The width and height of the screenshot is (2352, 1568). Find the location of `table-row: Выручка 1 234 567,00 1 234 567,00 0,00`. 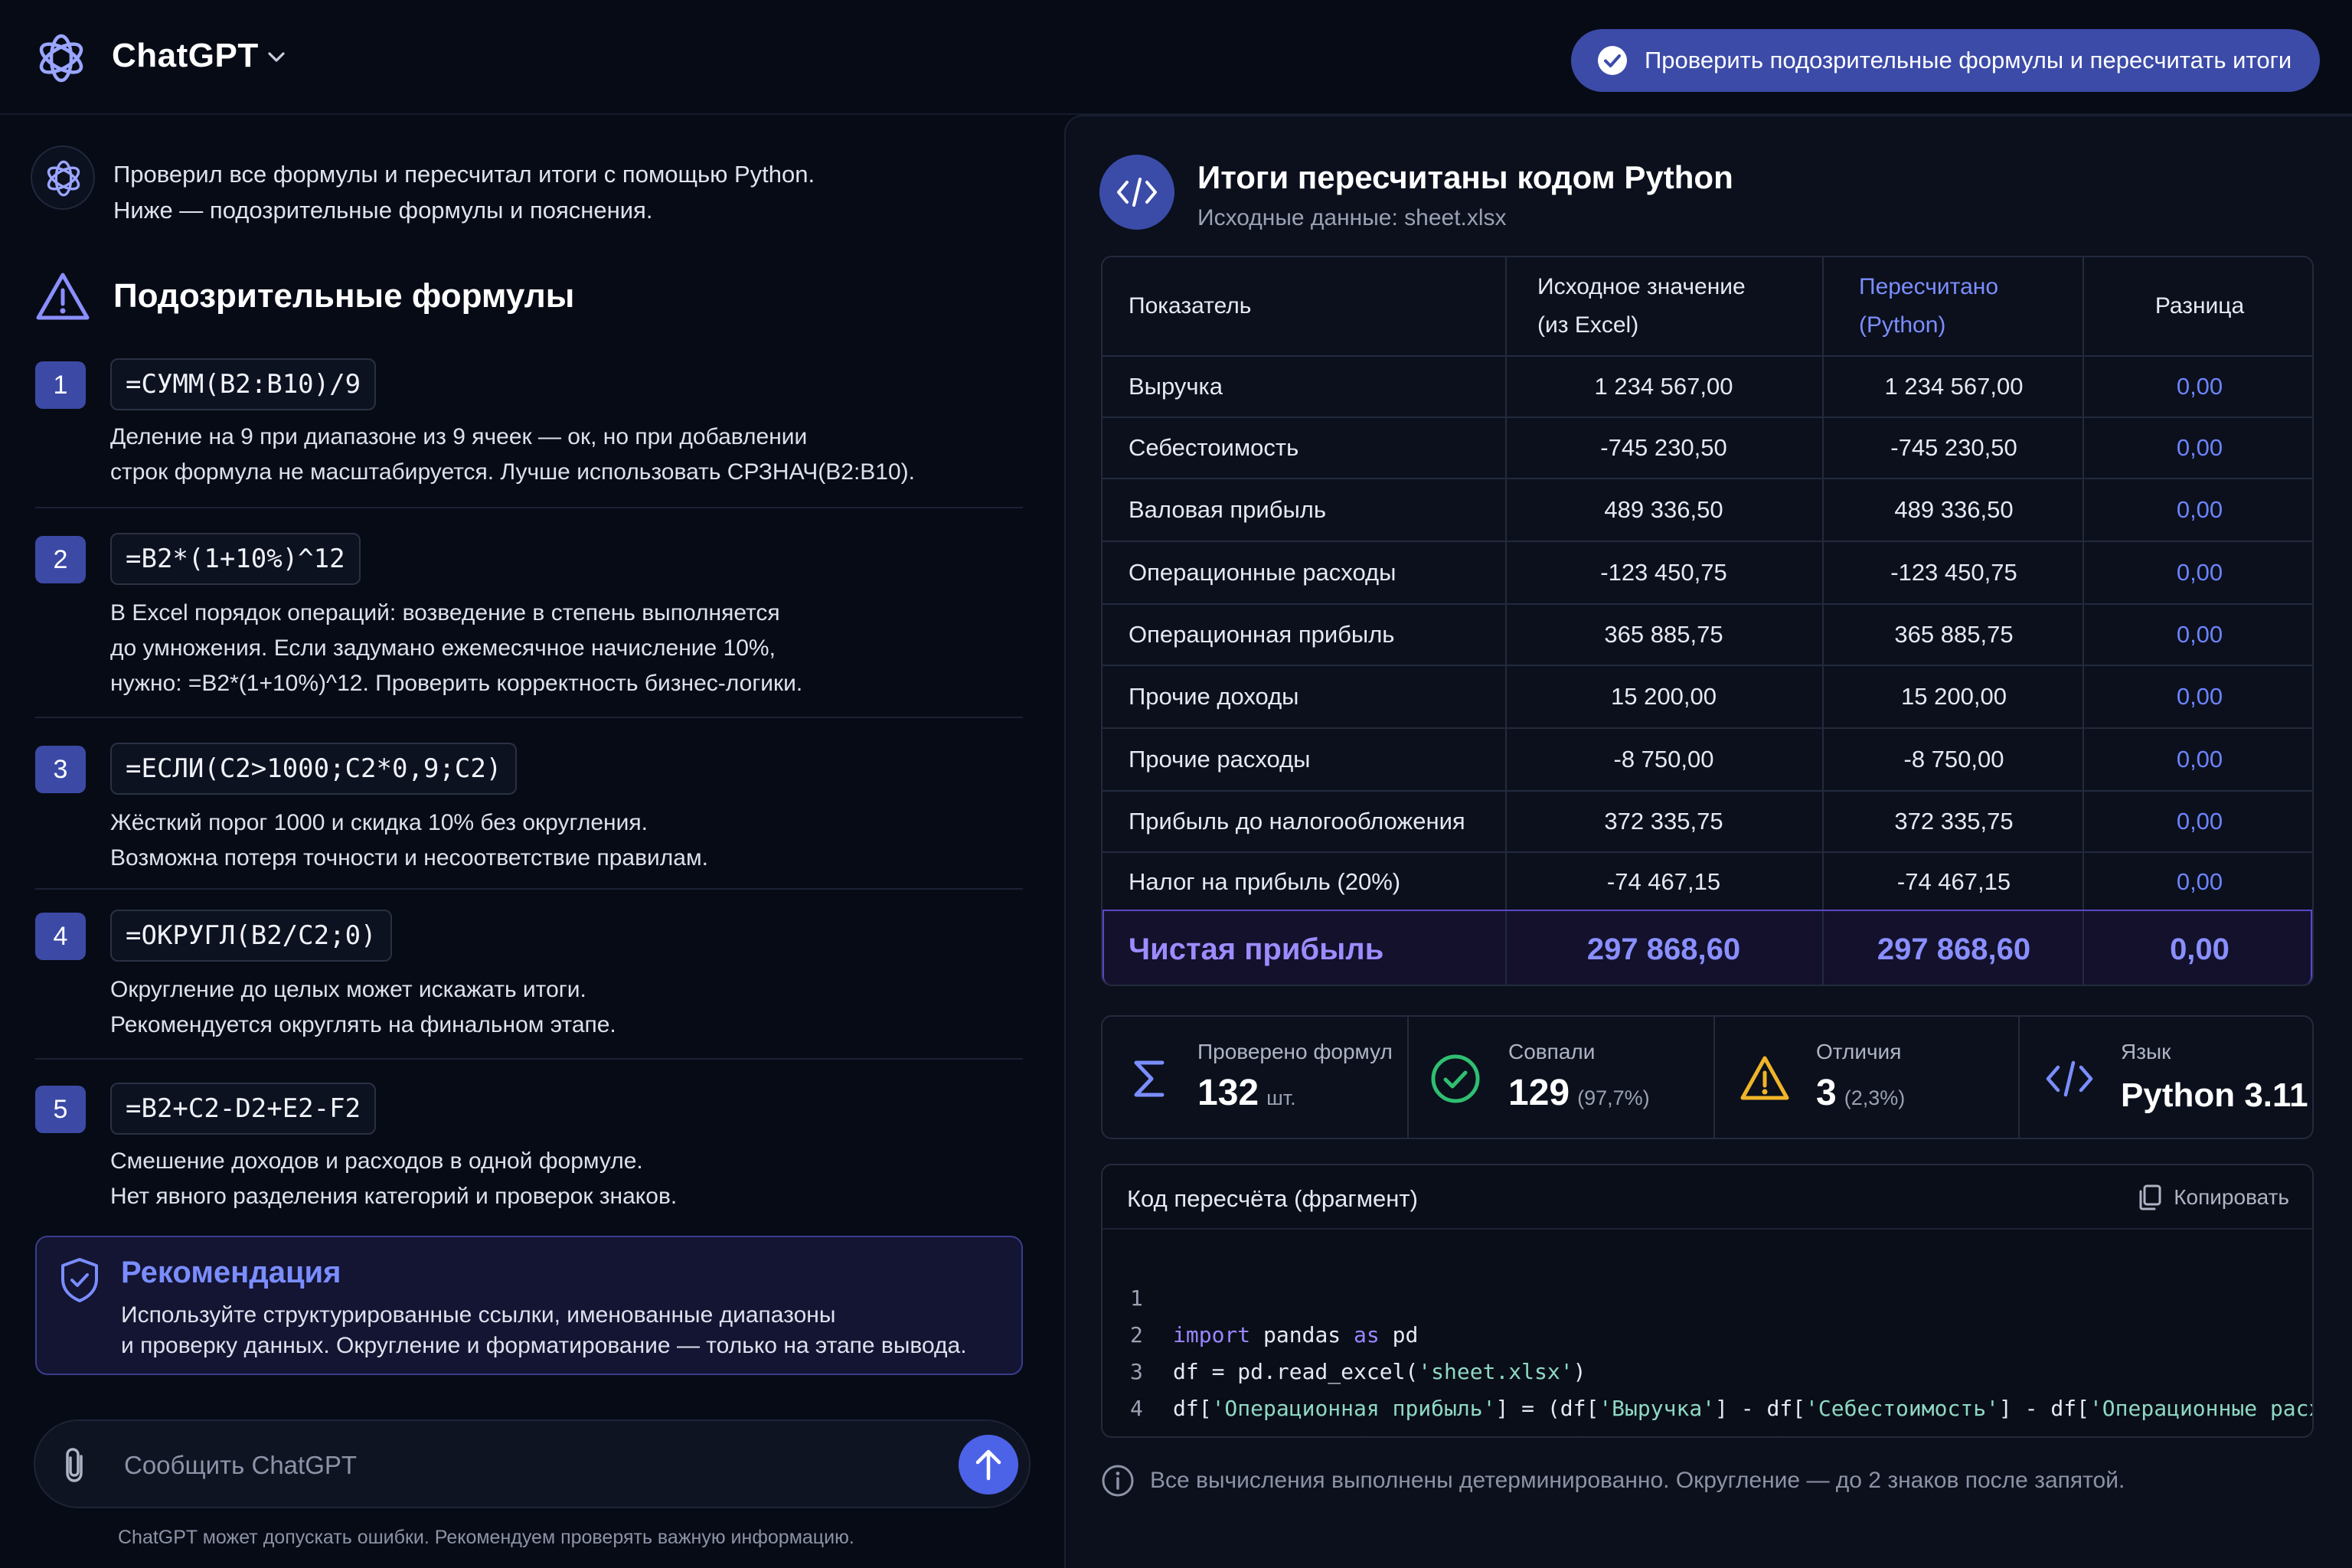

table-row: Выручка 1 234 567,00 1 234 567,00 0,00 is located at coordinates (1707, 386).